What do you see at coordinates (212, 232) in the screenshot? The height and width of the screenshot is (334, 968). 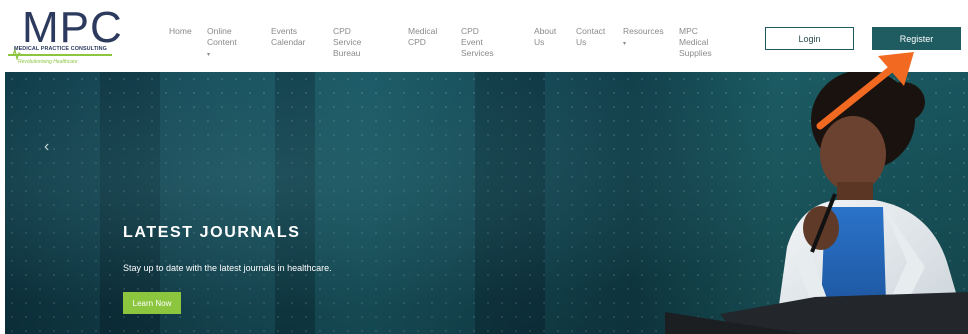 I see `hero-title: LATEST JOURNALS` at bounding box center [212, 232].